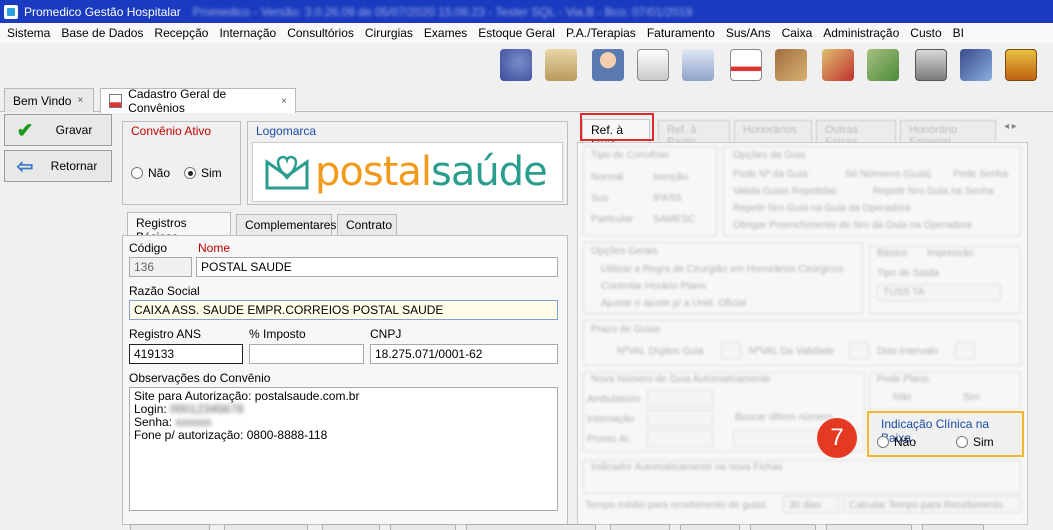  I want to click on menu-internacao: Internação, so click(249, 33).